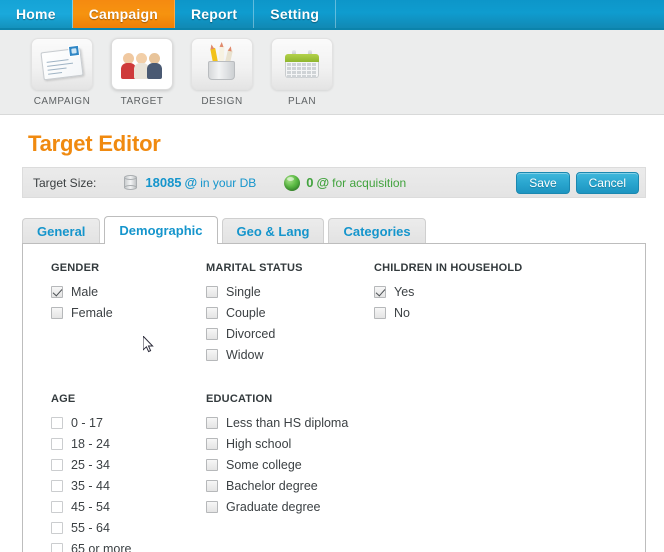 The height and width of the screenshot is (552, 664). I want to click on checkbox-age-25-34-label: 25 - 34, so click(90, 464).